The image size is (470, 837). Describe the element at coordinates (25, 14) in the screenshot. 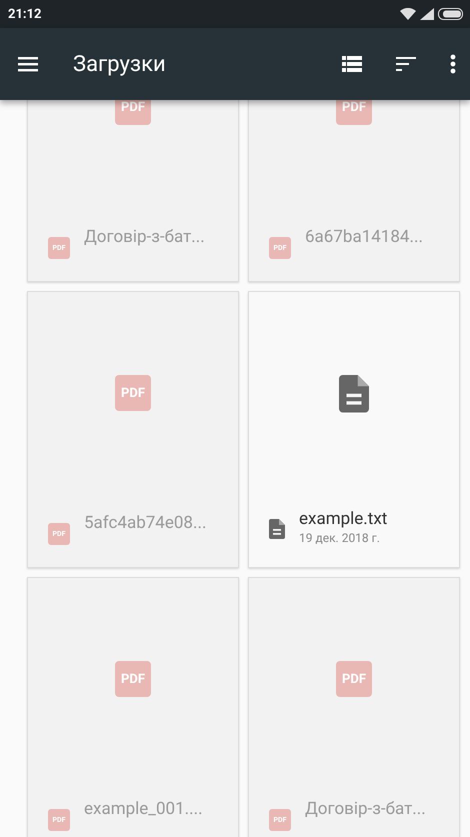

I see `status-time: 21:12` at that location.